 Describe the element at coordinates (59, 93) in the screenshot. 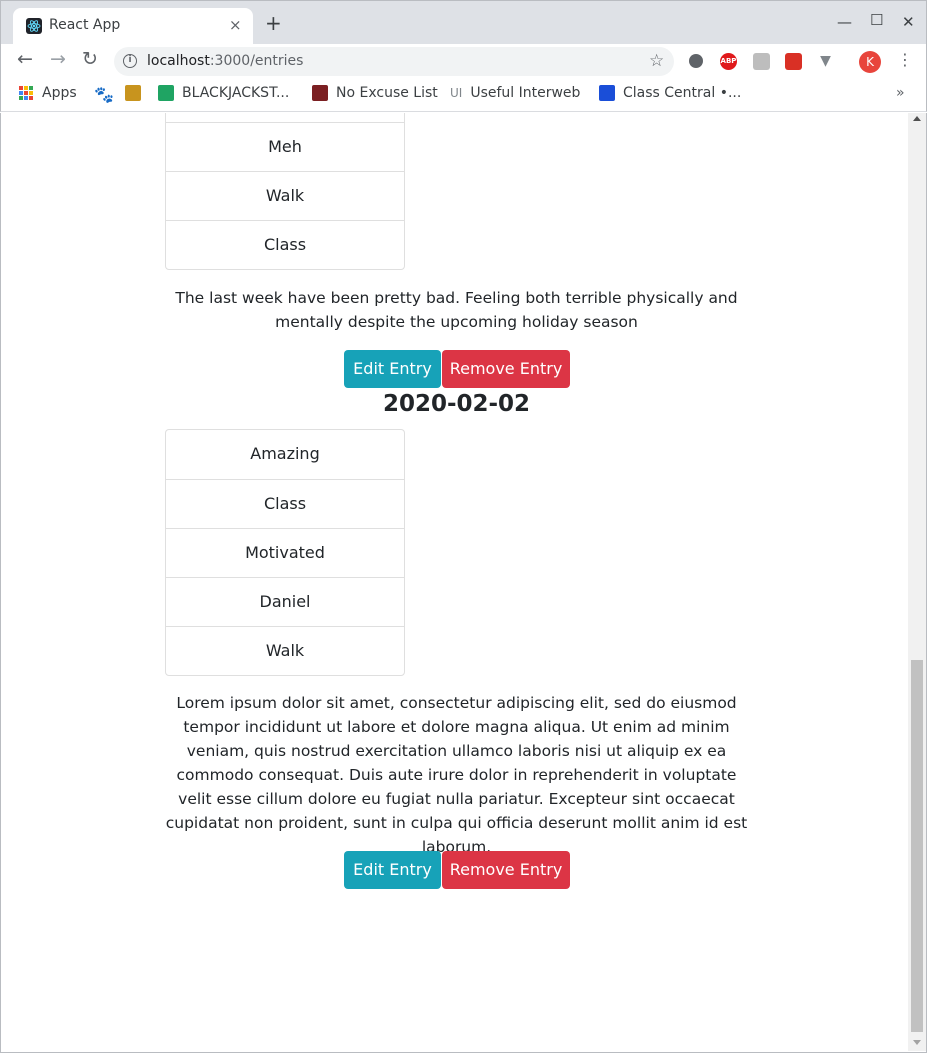

I see `bookmark-label: Apps` at that location.